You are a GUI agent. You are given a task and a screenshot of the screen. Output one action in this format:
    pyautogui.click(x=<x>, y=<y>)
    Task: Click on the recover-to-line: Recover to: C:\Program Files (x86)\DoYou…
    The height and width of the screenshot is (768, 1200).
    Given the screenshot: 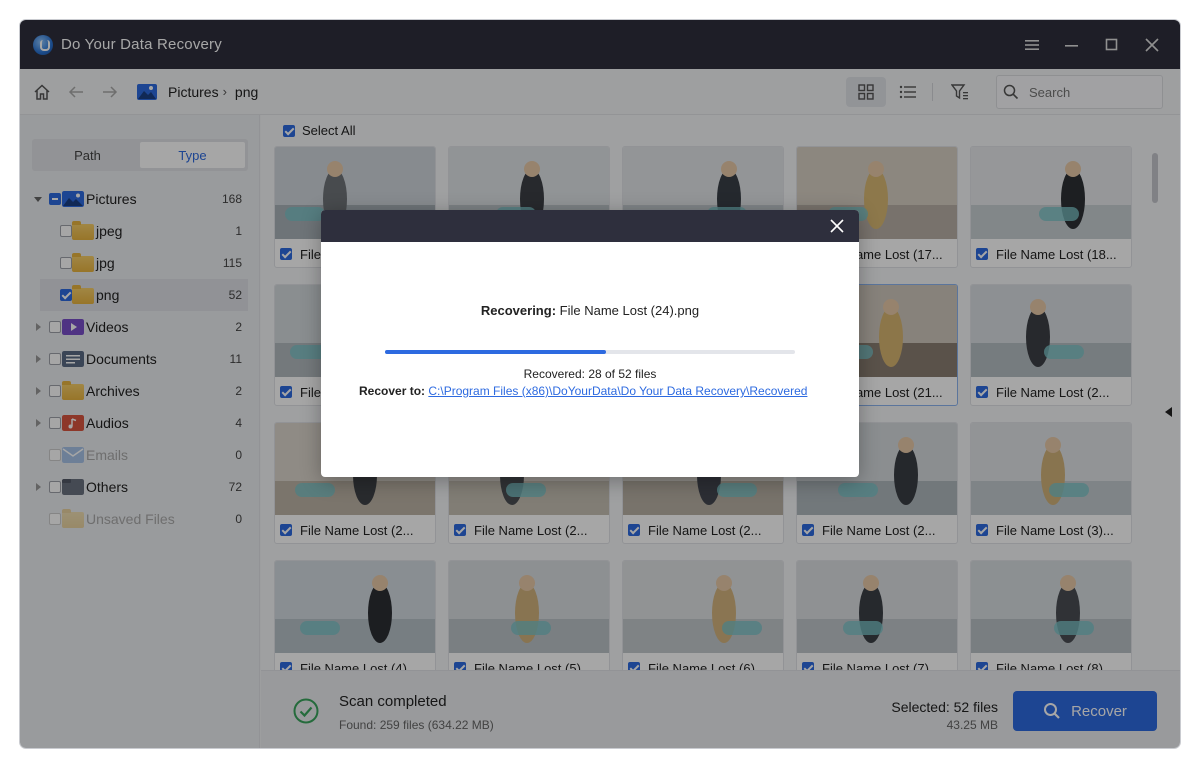 What is the action you would take?
    pyautogui.click(x=590, y=391)
    